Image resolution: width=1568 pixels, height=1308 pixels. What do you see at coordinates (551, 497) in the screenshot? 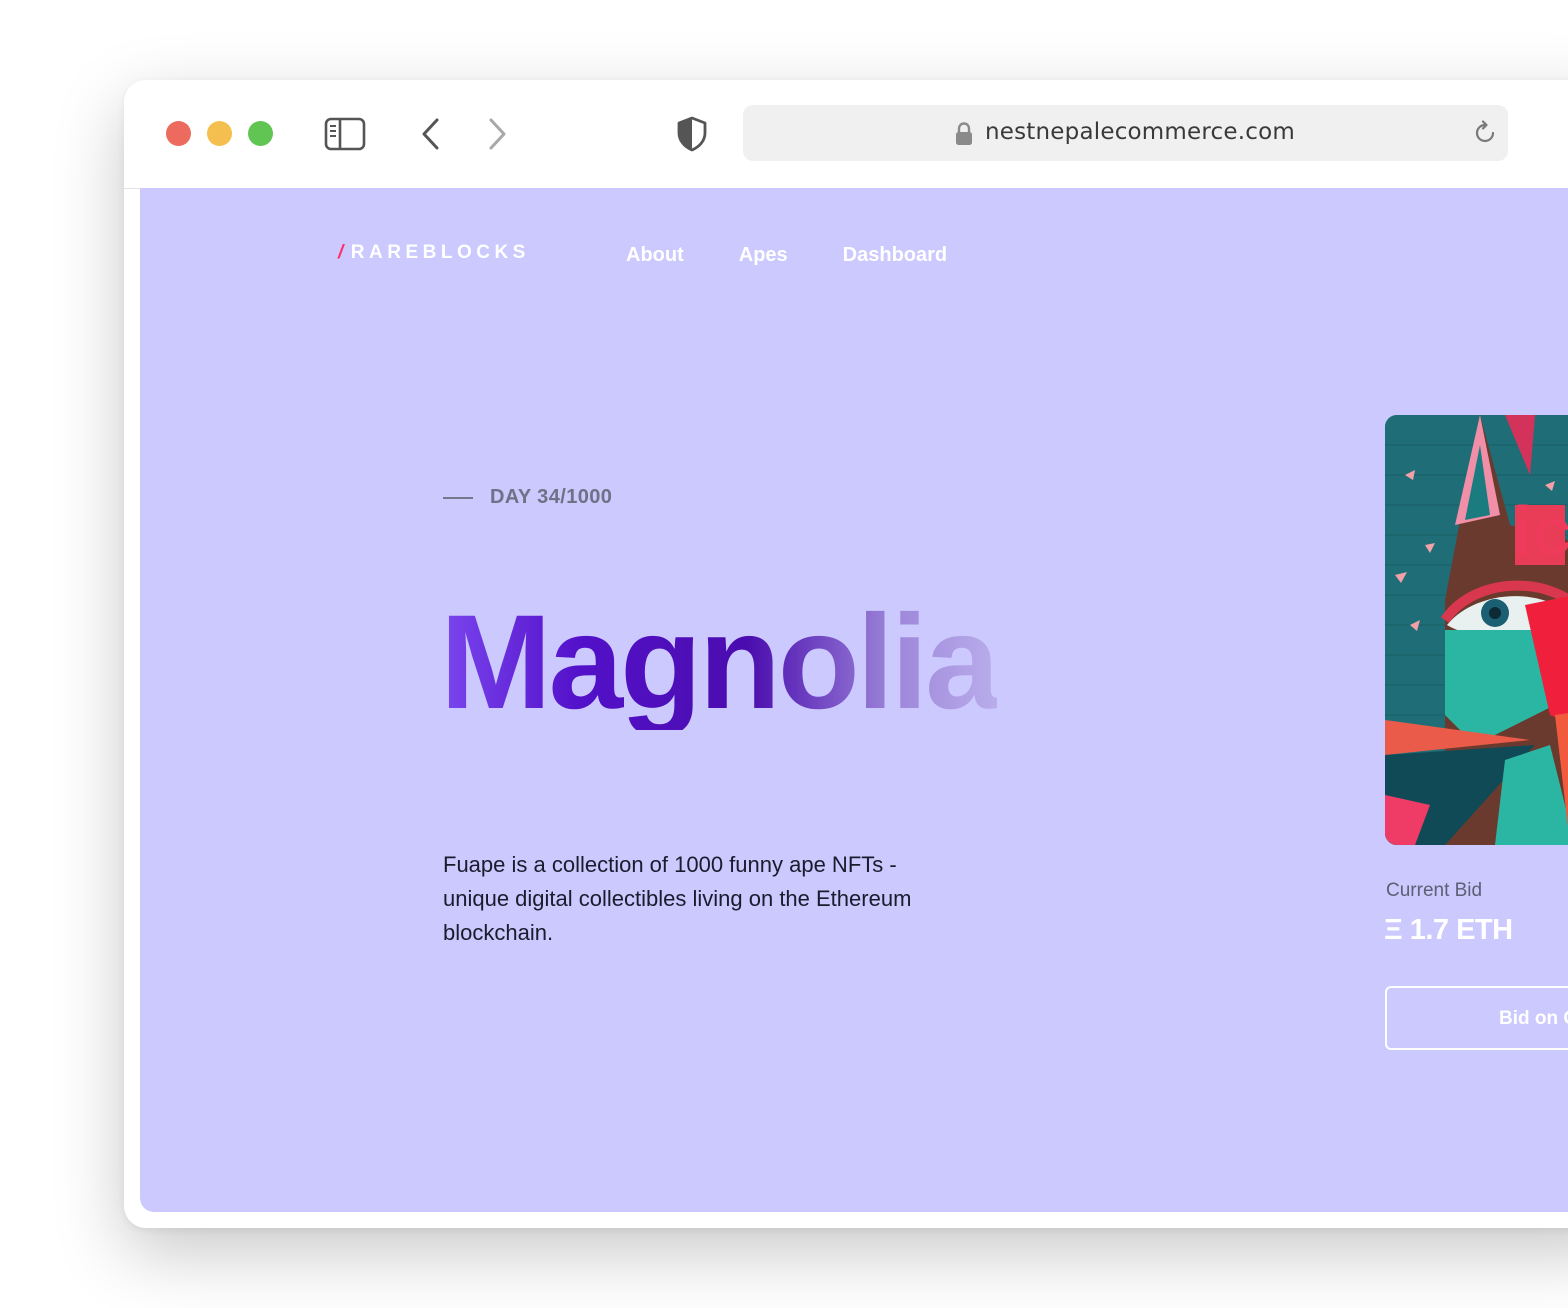
I see `day-counter-text: DAY 34/1000` at bounding box center [551, 497].